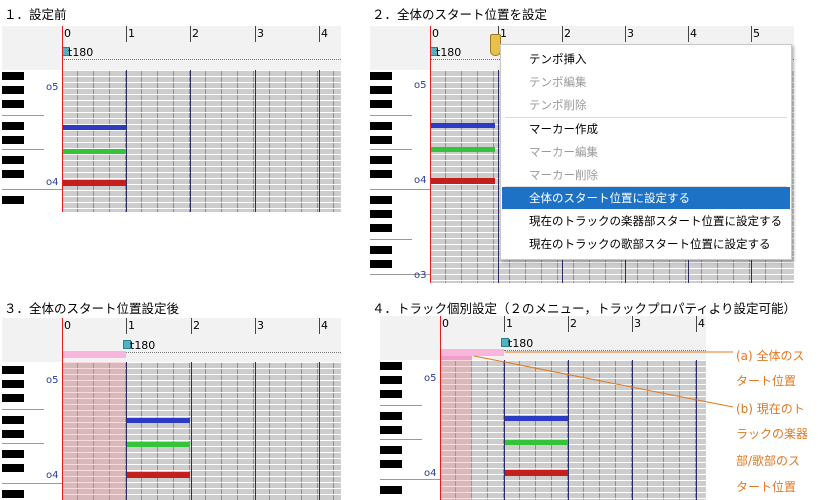  Describe the element at coordinates (646, 82) in the screenshot. I see `menu-item-edit-tempo: テンポ編集` at that location.